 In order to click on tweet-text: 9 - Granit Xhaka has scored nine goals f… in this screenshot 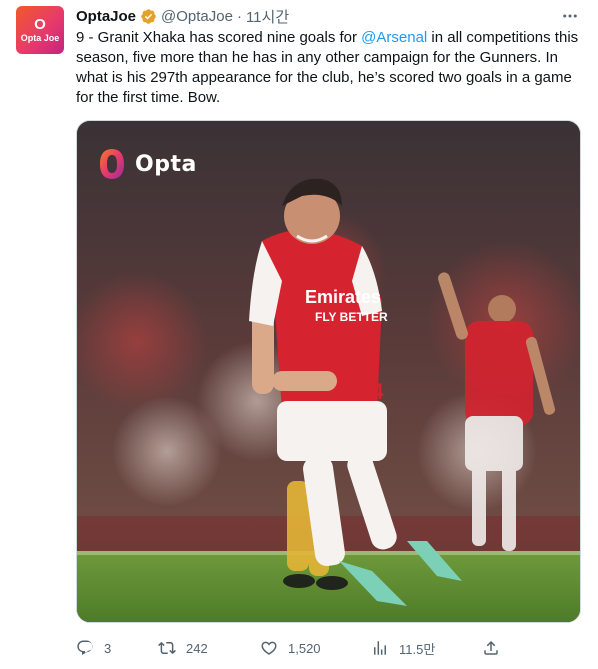, I will do `click(331, 68)`.